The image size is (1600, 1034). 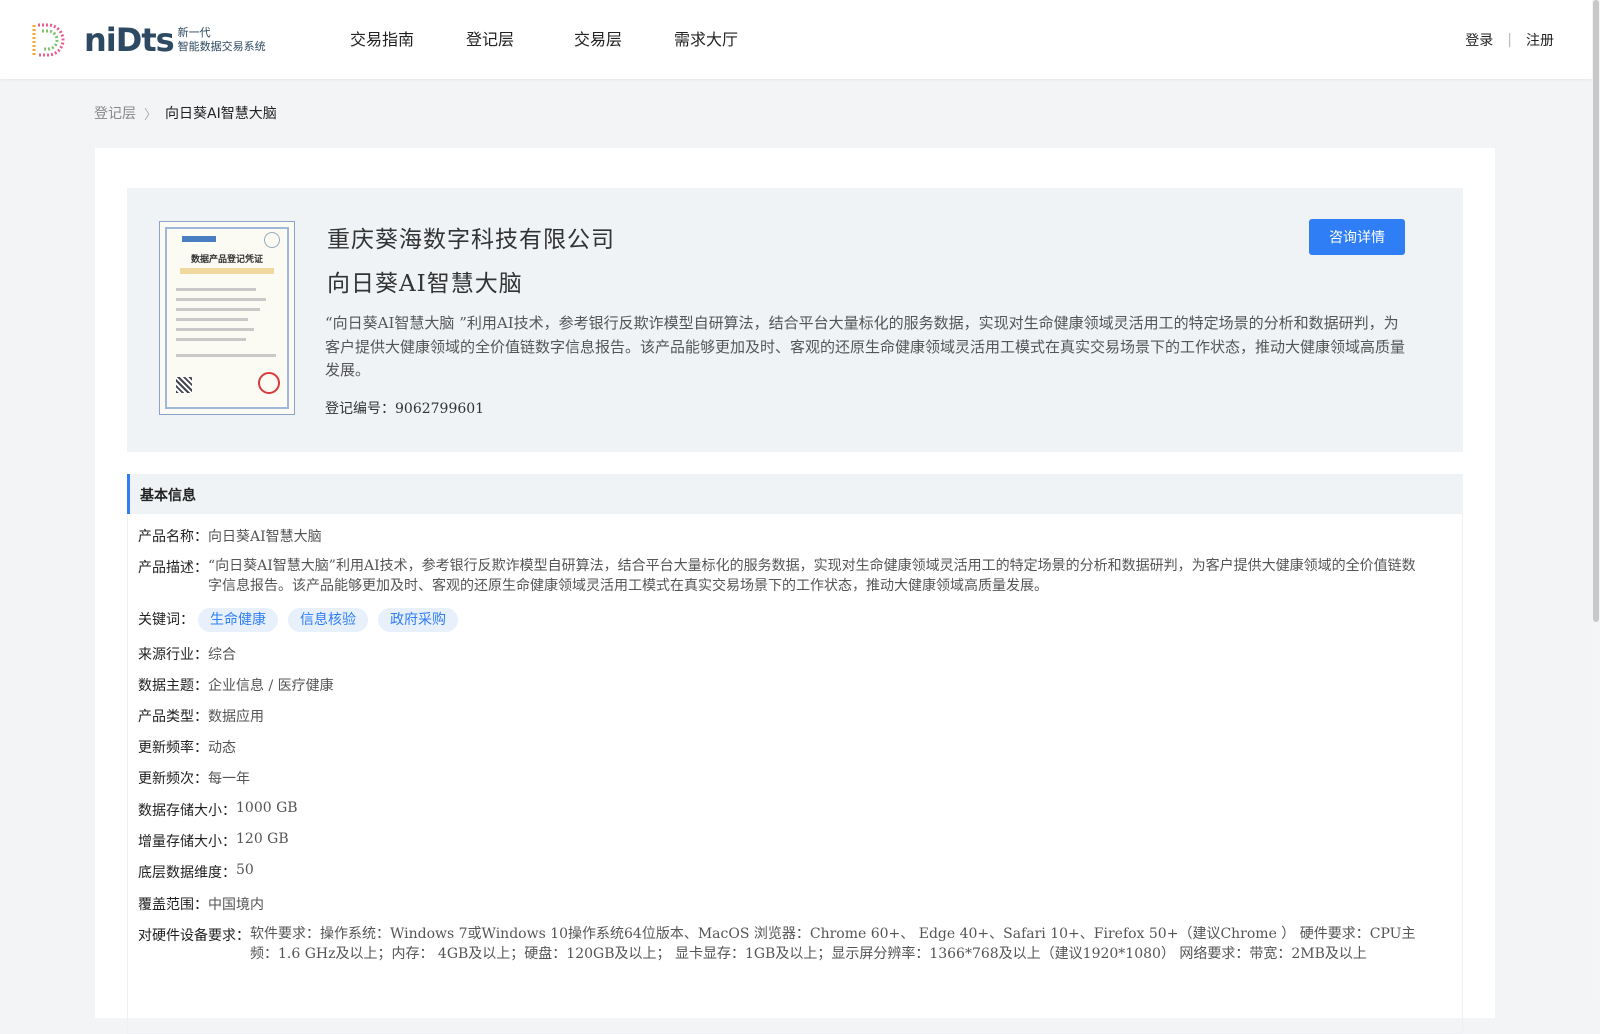 What do you see at coordinates (490, 39) in the screenshot?
I see `nav-registration-layer: 登记层` at bounding box center [490, 39].